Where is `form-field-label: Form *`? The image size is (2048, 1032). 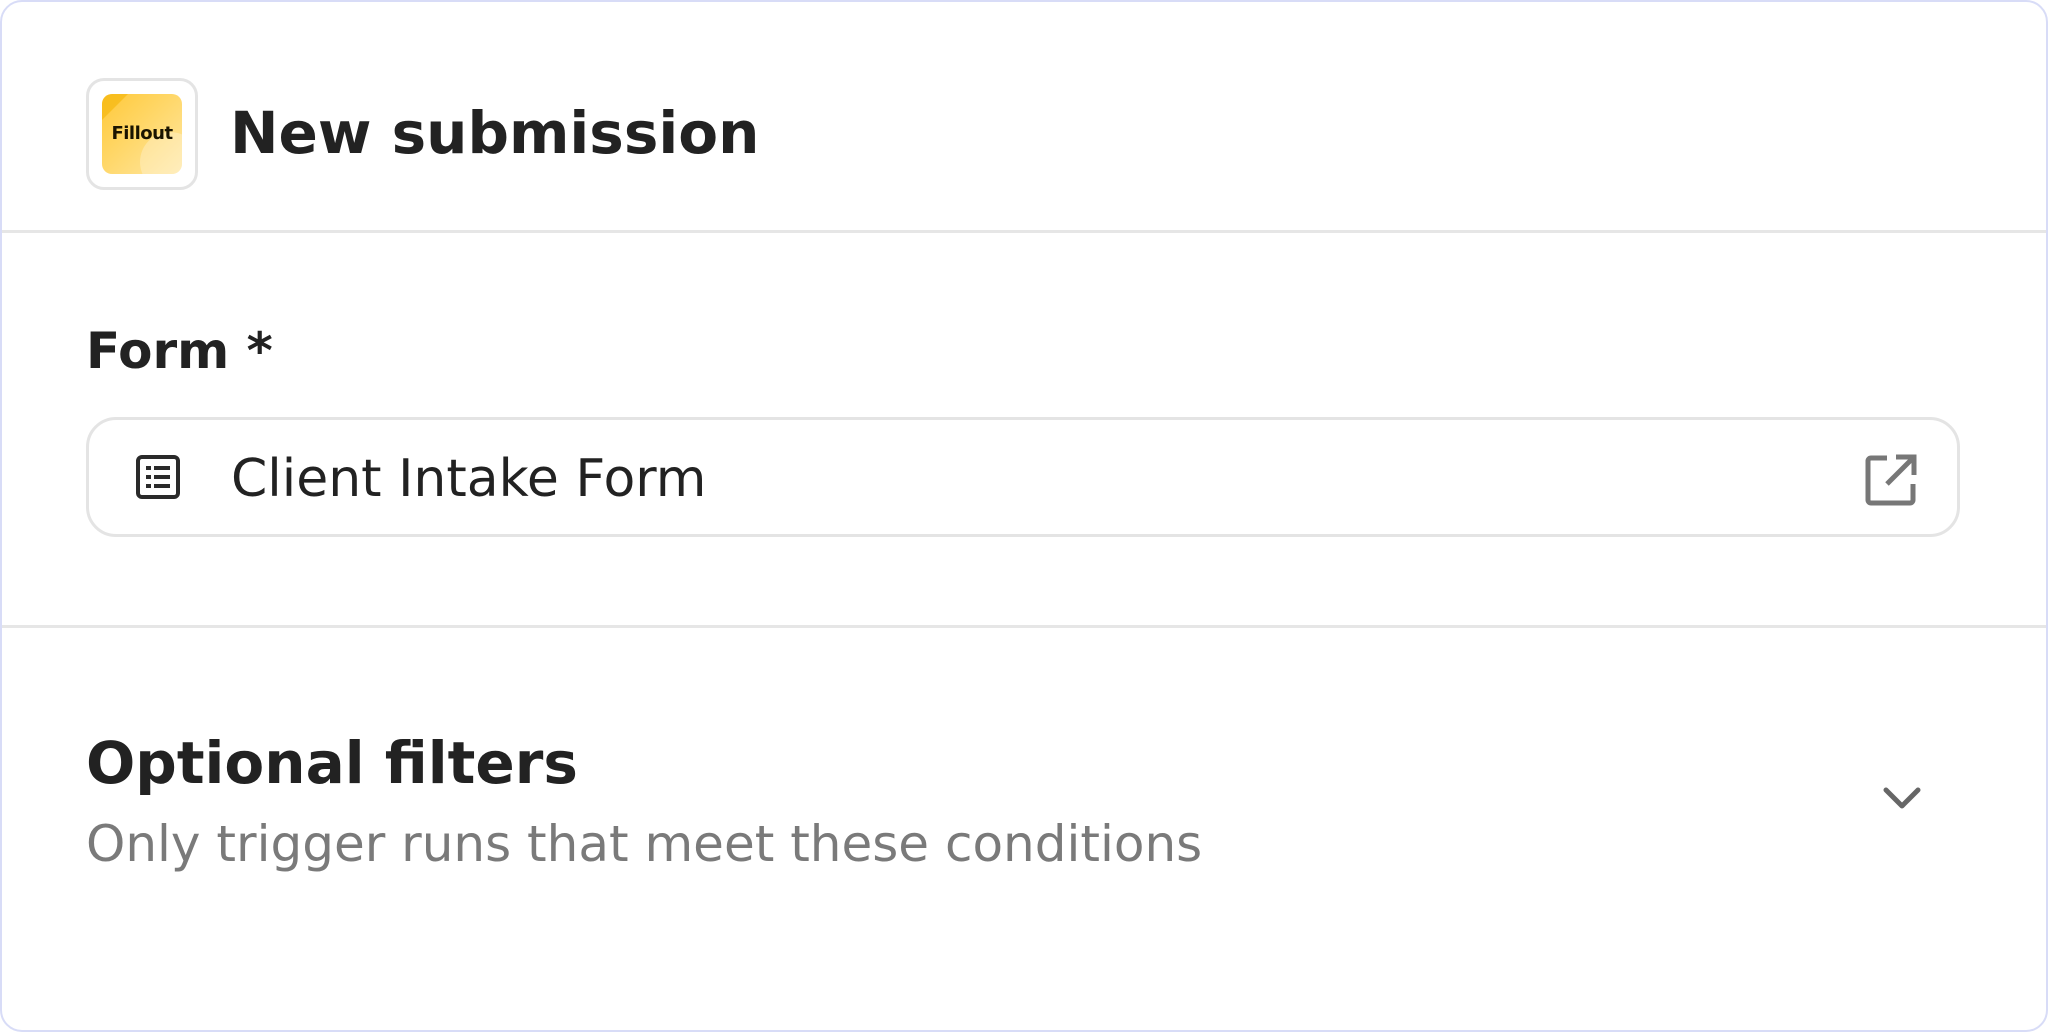 form-field-label: Form * is located at coordinates (179, 351).